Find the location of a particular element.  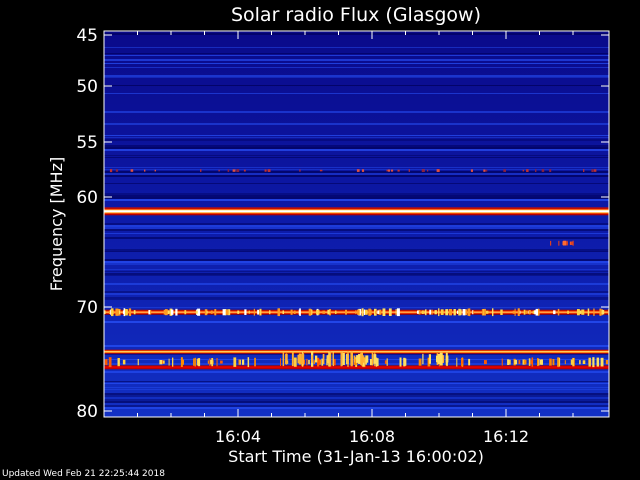

y-tick-label: 55 is located at coordinates (87, 143).